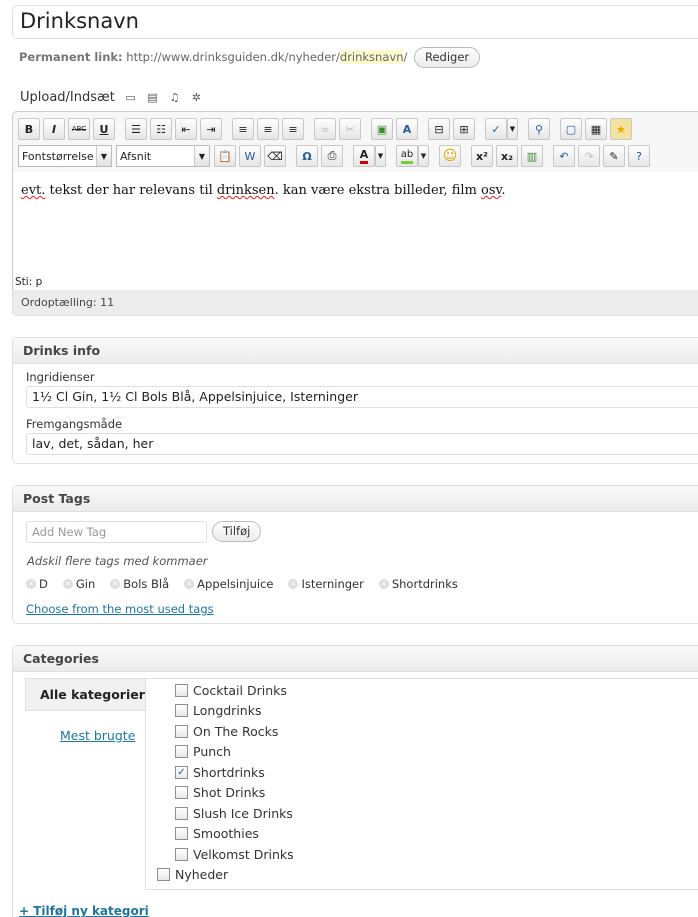  Describe the element at coordinates (307, 156) in the screenshot. I see `omega-icon: Ω` at that location.